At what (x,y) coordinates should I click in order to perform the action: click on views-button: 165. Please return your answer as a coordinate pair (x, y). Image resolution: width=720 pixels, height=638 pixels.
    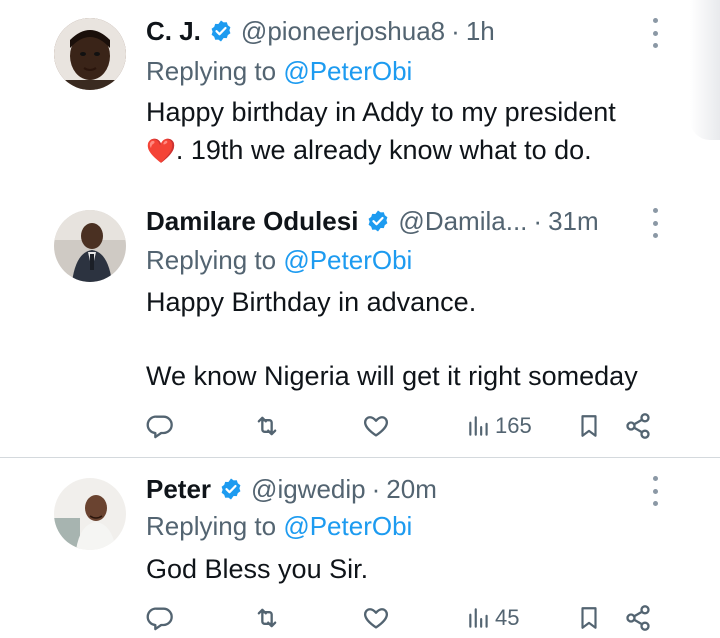
    Looking at the image, I should click on (499, 426).